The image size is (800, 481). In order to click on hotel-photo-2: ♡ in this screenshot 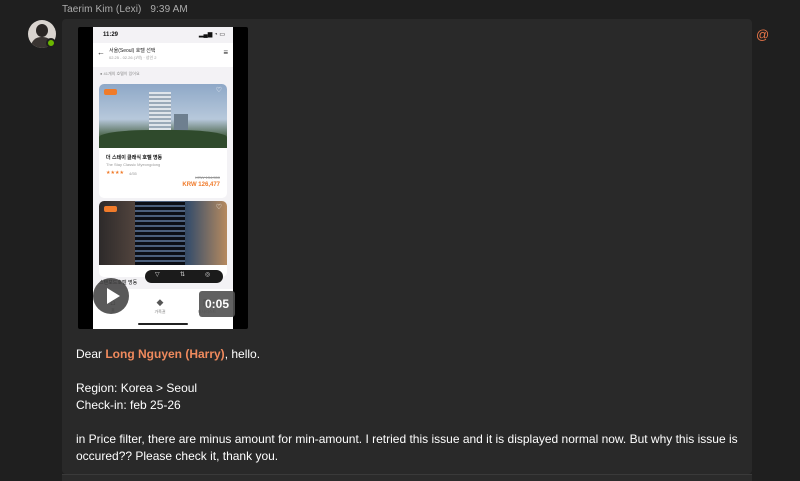, I will do `click(163, 233)`.